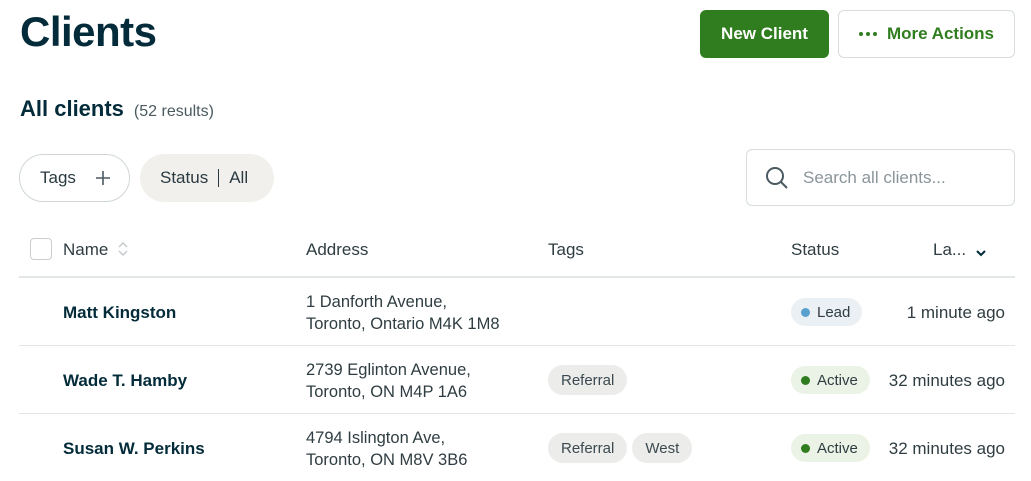 This screenshot has width=1031, height=481. What do you see at coordinates (955, 312) in the screenshot?
I see `last-activity: 1 minute ago` at bounding box center [955, 312].